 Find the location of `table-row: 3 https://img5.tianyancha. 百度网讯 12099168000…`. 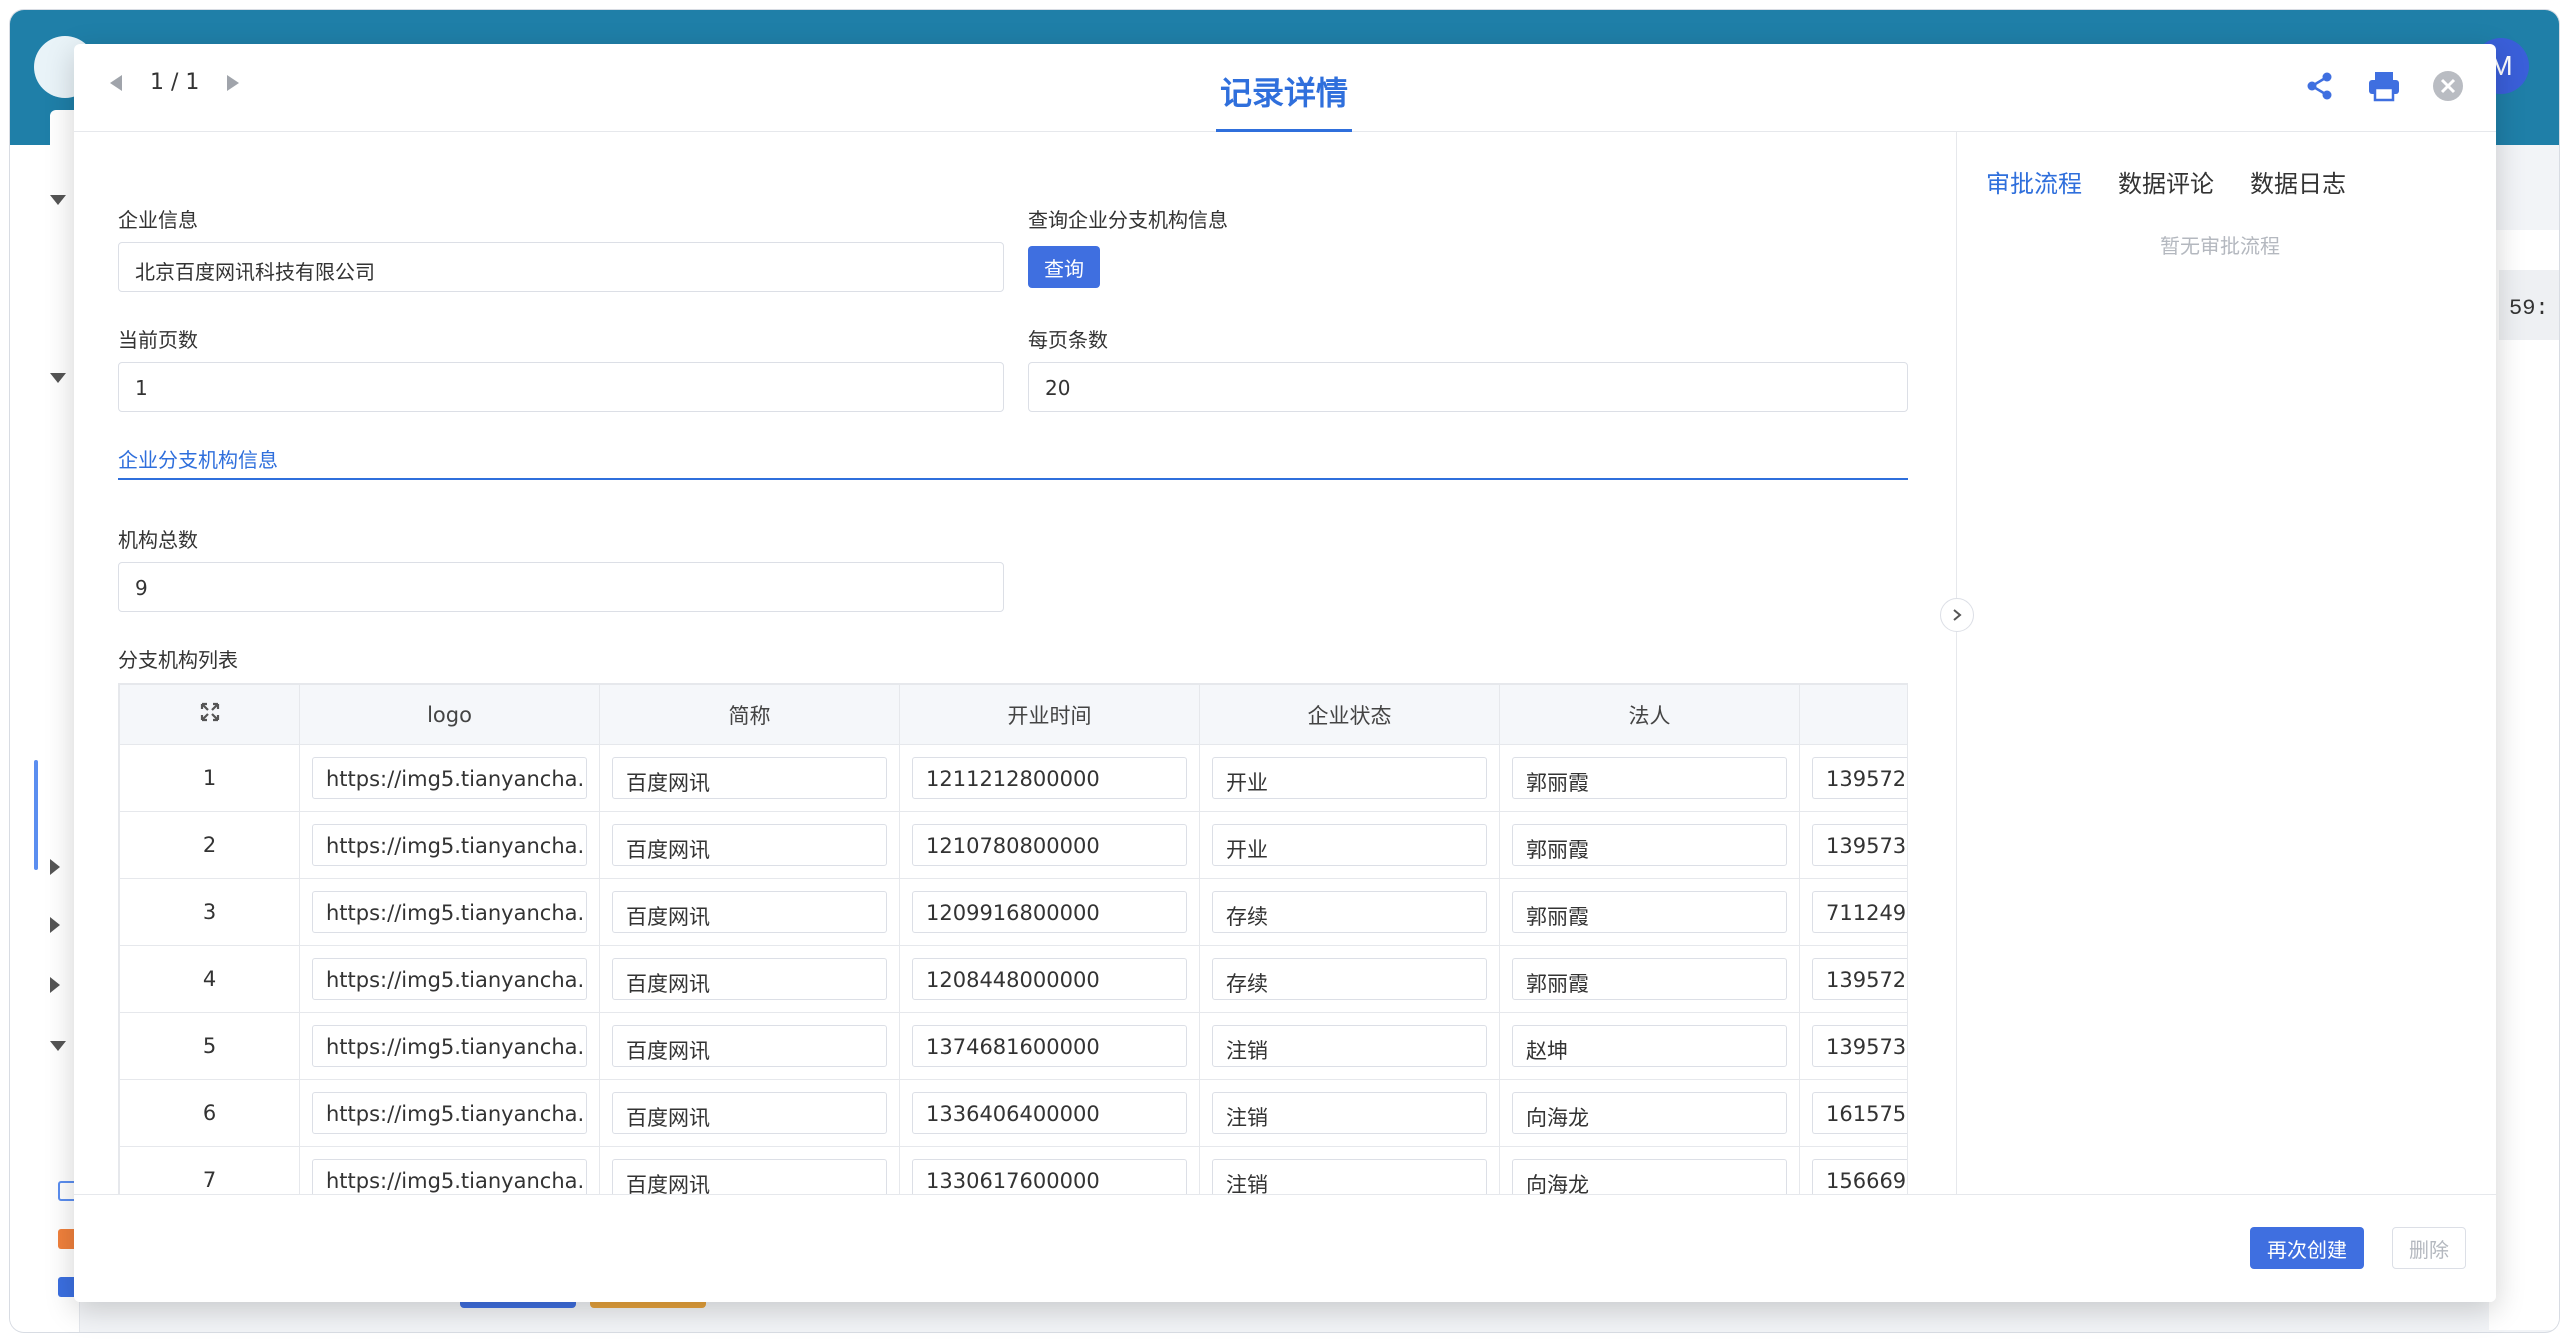

table-row: 3 https://img5.tianyancha. 百度网讯 12099168000… is located at coordinates (1013, 912).